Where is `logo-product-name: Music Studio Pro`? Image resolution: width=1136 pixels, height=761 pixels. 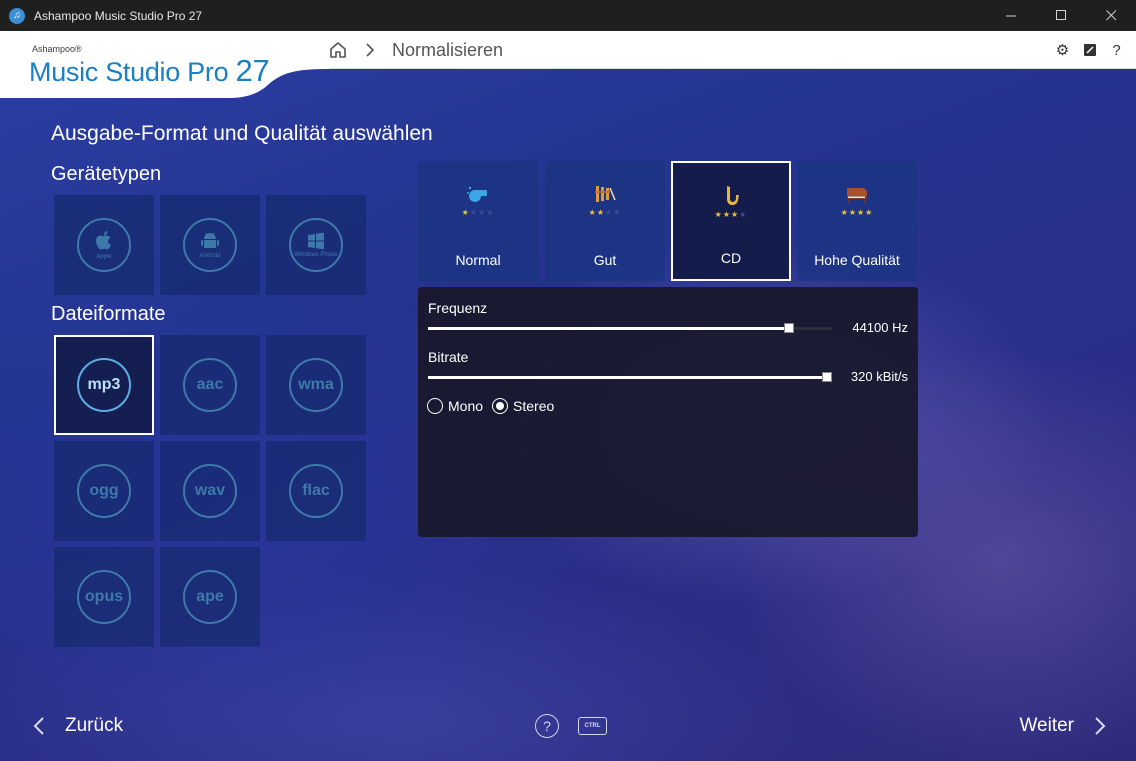 logo-product-name: Music Studio Pro is located at coordinates (129, 72).